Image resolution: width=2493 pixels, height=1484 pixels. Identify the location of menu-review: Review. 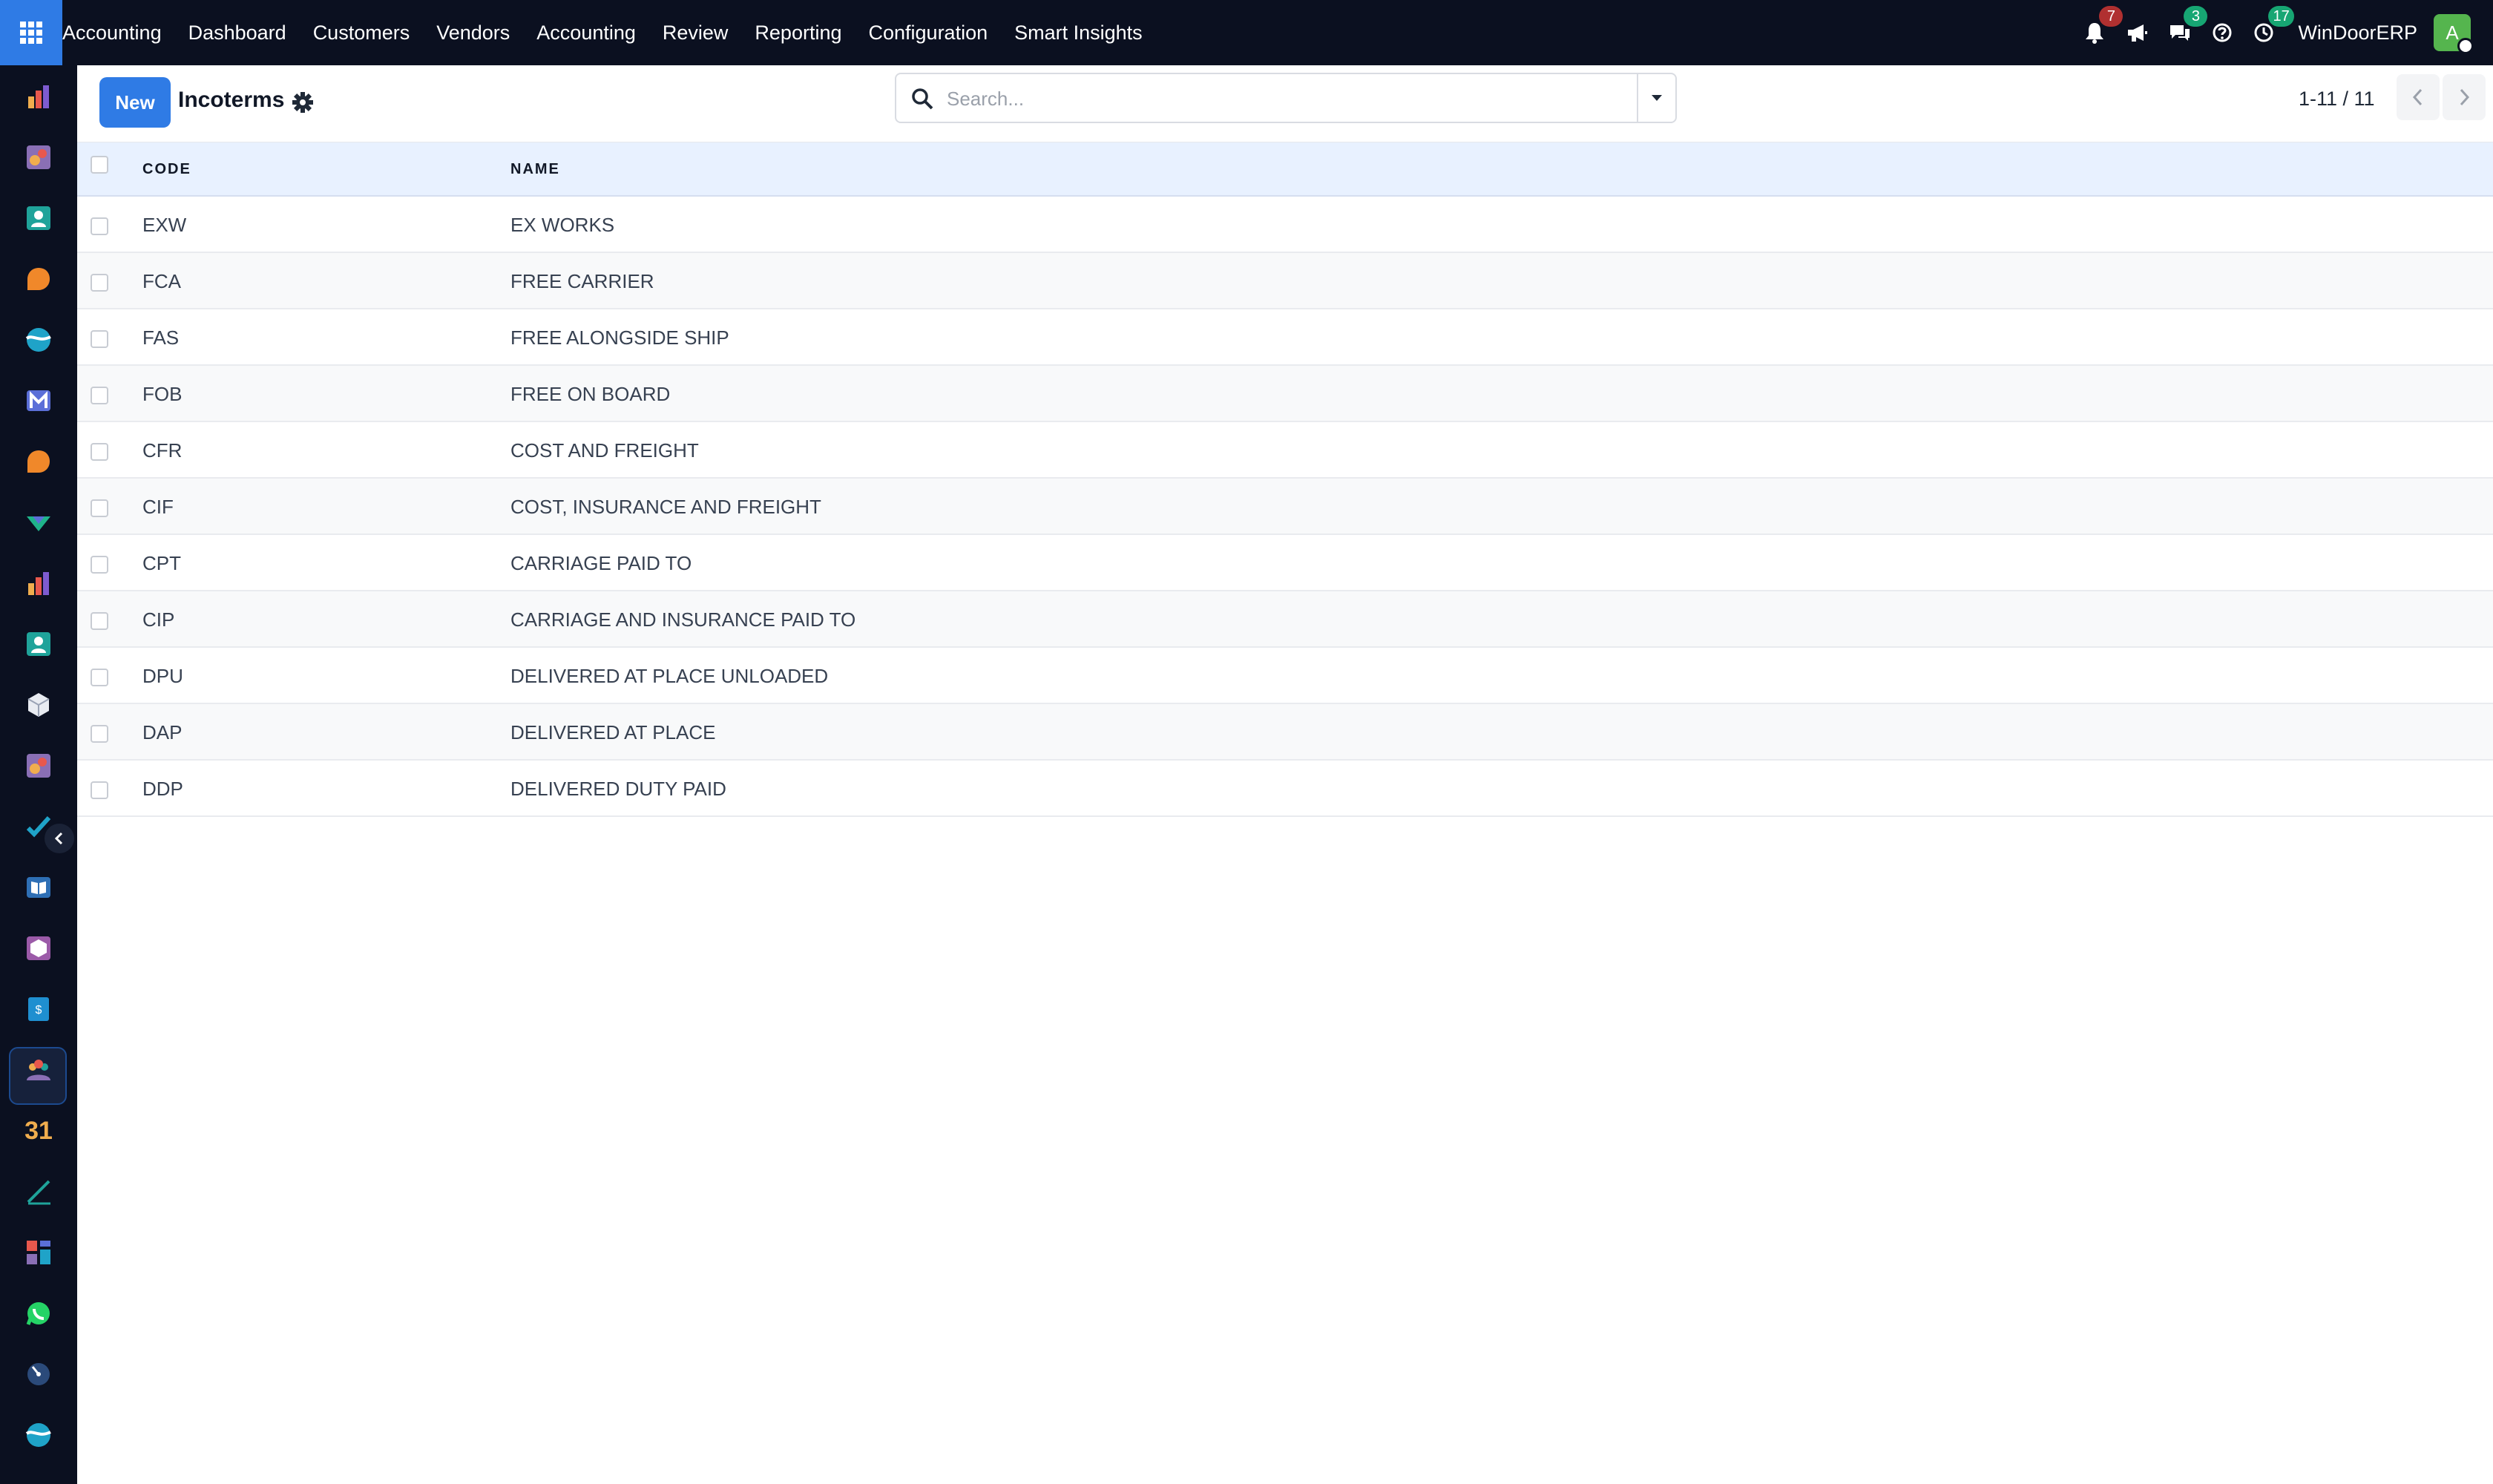
(695, 32).